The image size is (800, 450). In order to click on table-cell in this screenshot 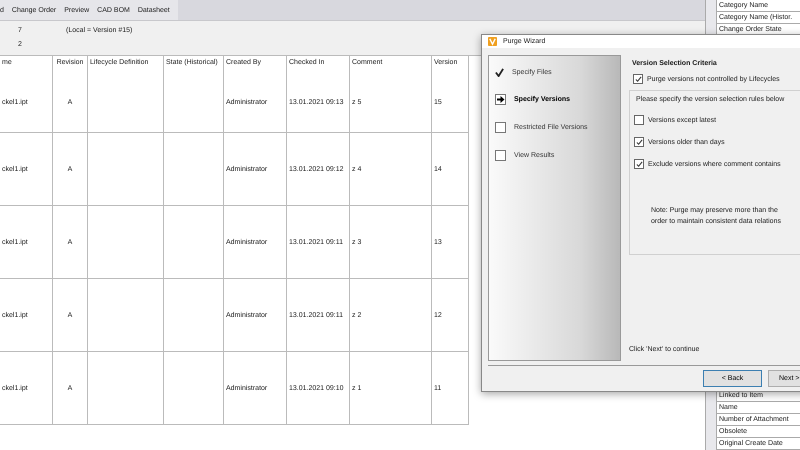, I will do `click(193, 103)`.